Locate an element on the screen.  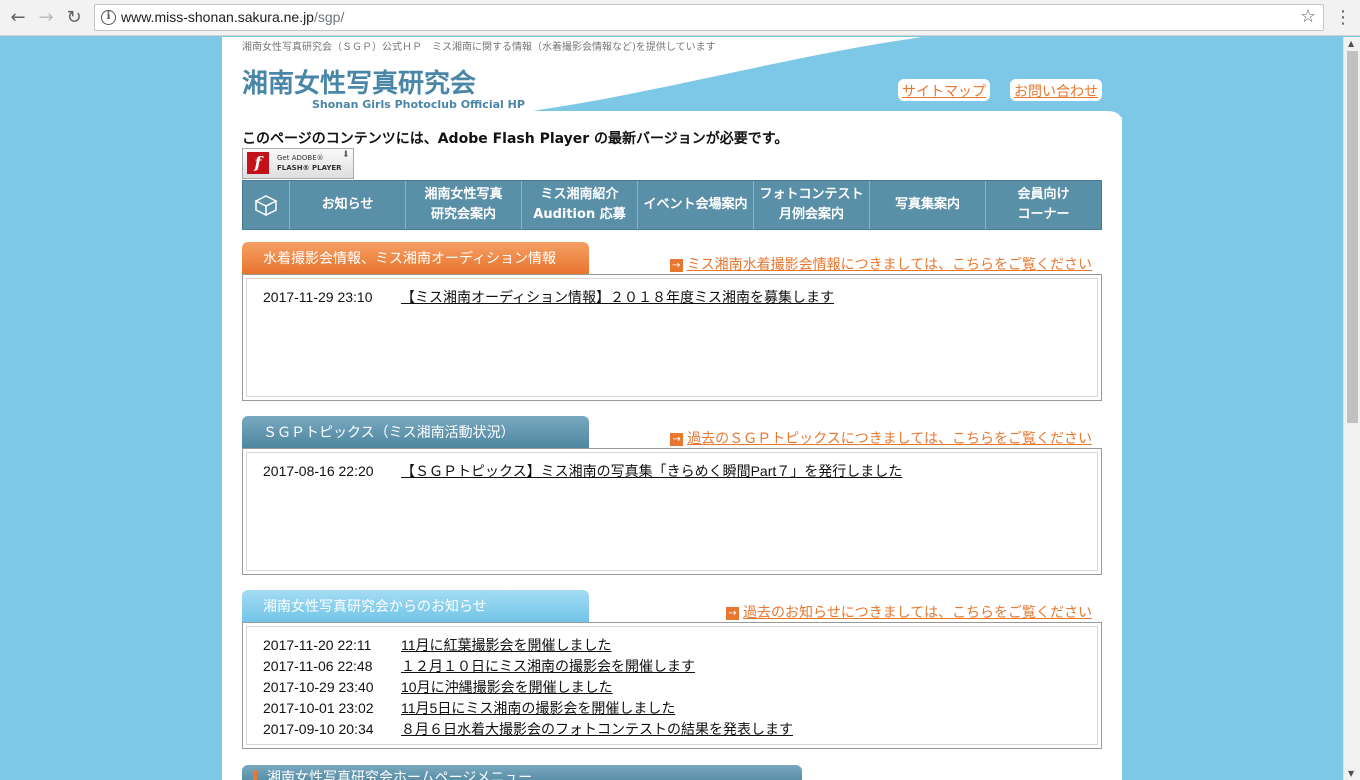
site-logo-subtitle: Shonan Girls Photoclub Official HP is located at coordinates (418, 104).